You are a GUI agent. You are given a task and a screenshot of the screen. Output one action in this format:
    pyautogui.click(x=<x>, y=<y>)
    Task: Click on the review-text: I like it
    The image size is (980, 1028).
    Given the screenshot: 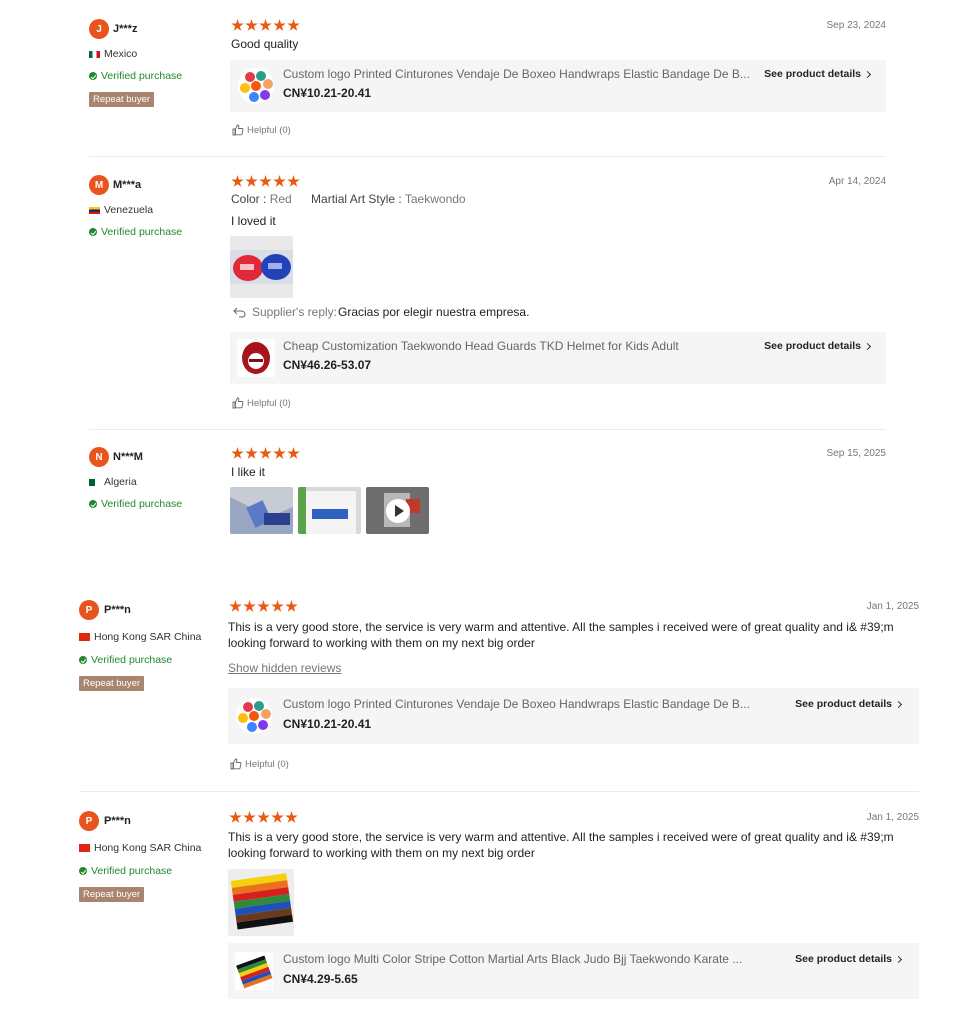 What is the action you would take?
    pyautogui.click(x=248, y=472)
    